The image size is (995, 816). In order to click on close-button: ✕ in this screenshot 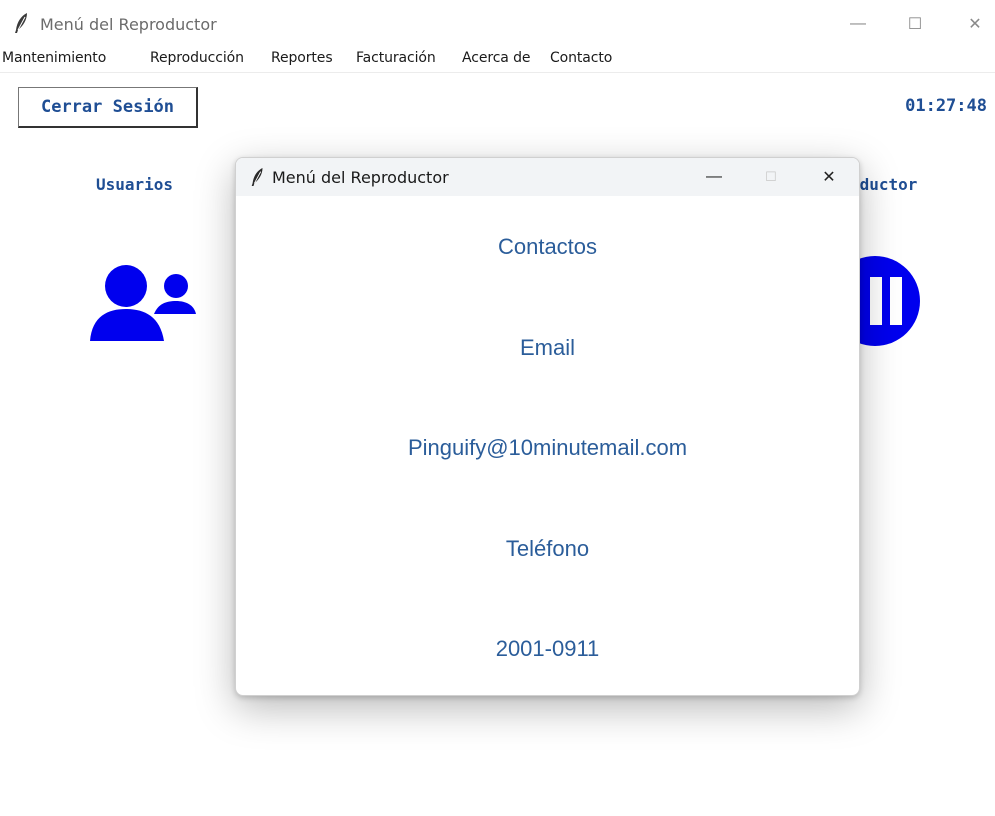, I will do `click(975, 24)`.